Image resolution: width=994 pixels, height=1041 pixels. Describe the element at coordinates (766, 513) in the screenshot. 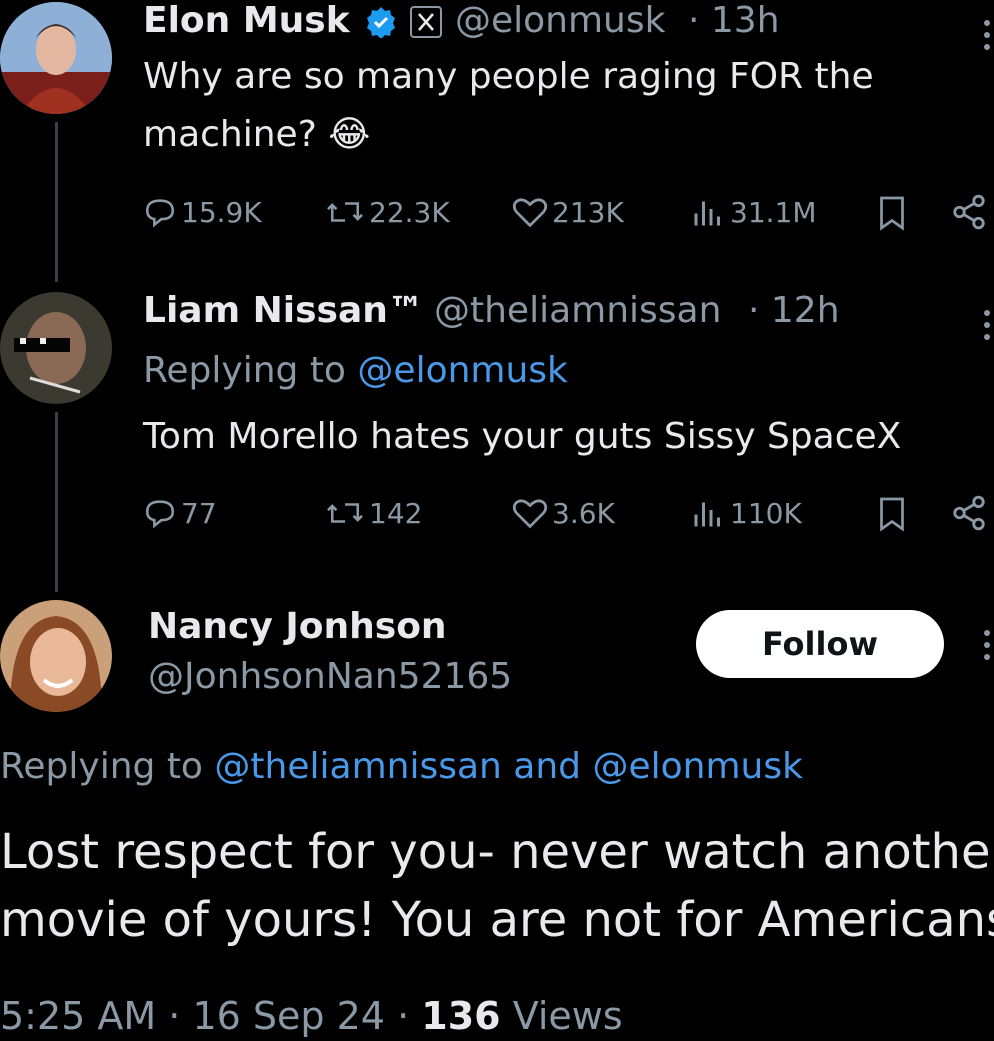

I see `views-count: 110K` at that location.